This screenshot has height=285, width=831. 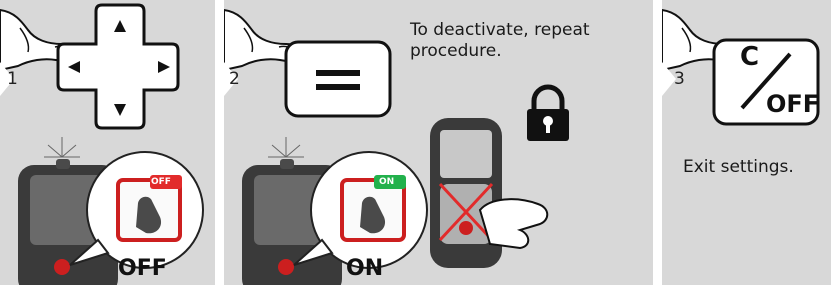 What do you see at coordinates (161, 182) in the screenshot?
I see `step-1-badge-text: OFF` at bounding box center [161, 182].